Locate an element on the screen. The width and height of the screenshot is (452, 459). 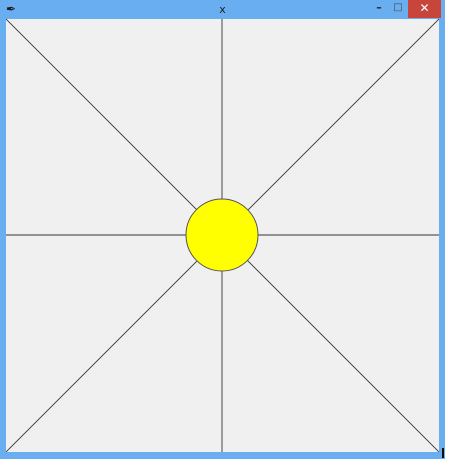
yellow-circle is located at coordinates (222, 235).